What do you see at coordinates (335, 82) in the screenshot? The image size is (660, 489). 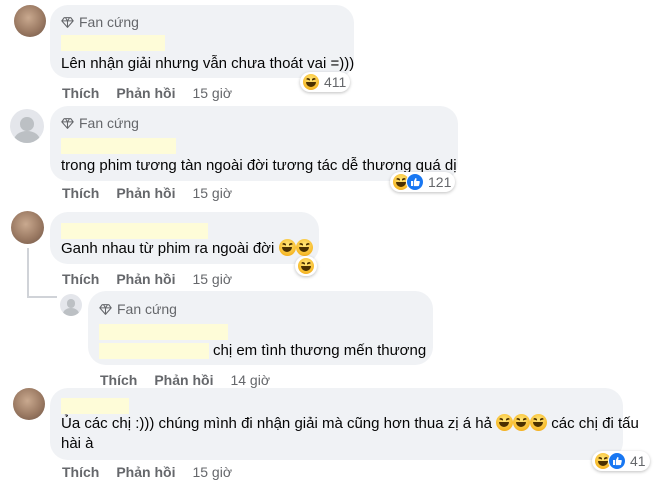 I see `reaction-count: 411` at bounding box center [335, 82].